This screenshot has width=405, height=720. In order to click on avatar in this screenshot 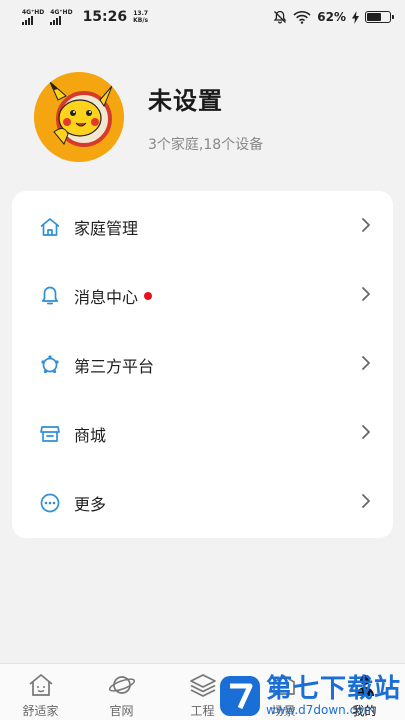, I will do `click(79, 117)`.